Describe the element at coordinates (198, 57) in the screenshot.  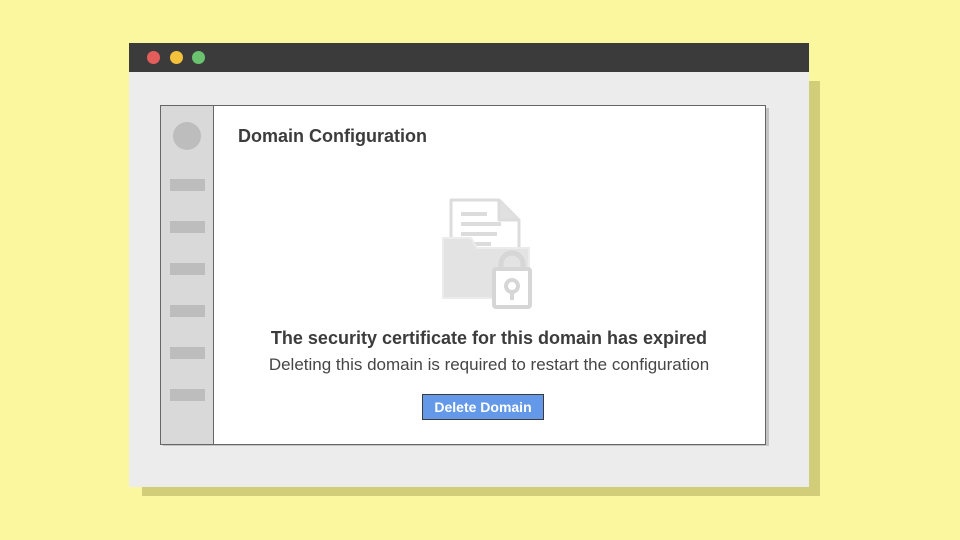
I see `maximize-window-button` at that location.